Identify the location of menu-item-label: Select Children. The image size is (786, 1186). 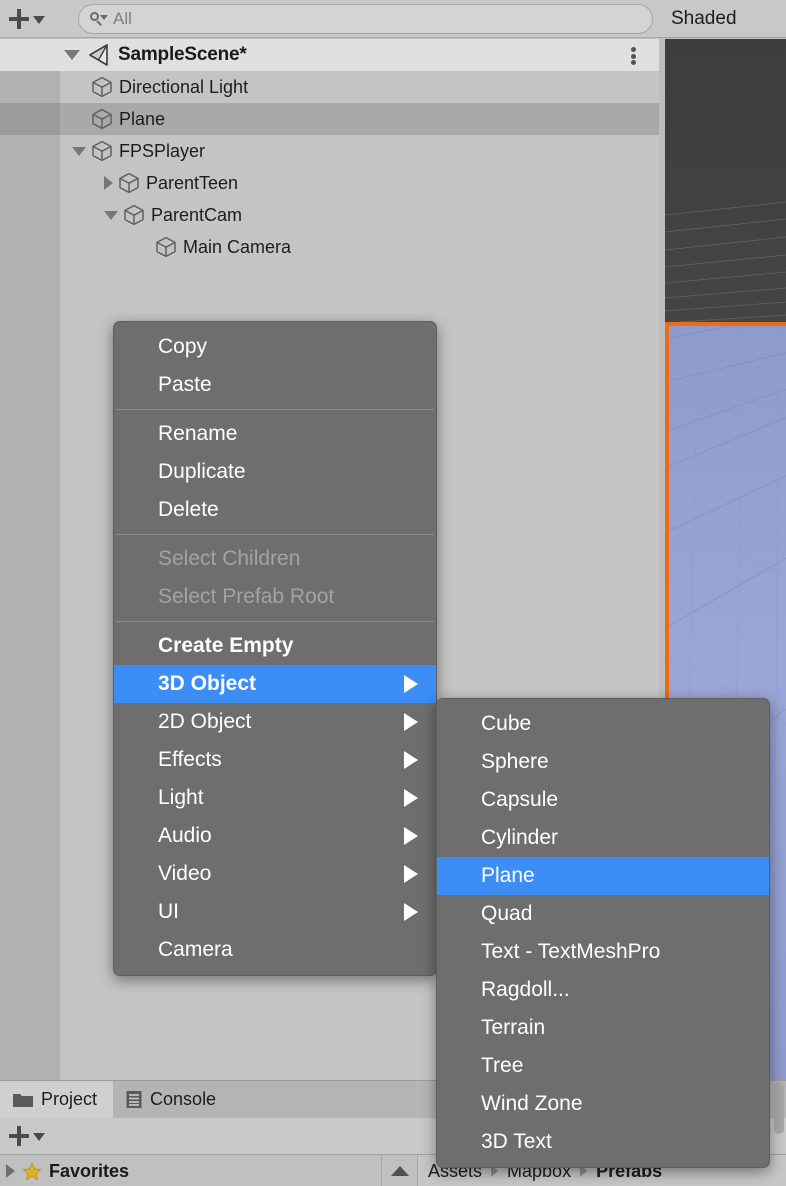
(229, 558).